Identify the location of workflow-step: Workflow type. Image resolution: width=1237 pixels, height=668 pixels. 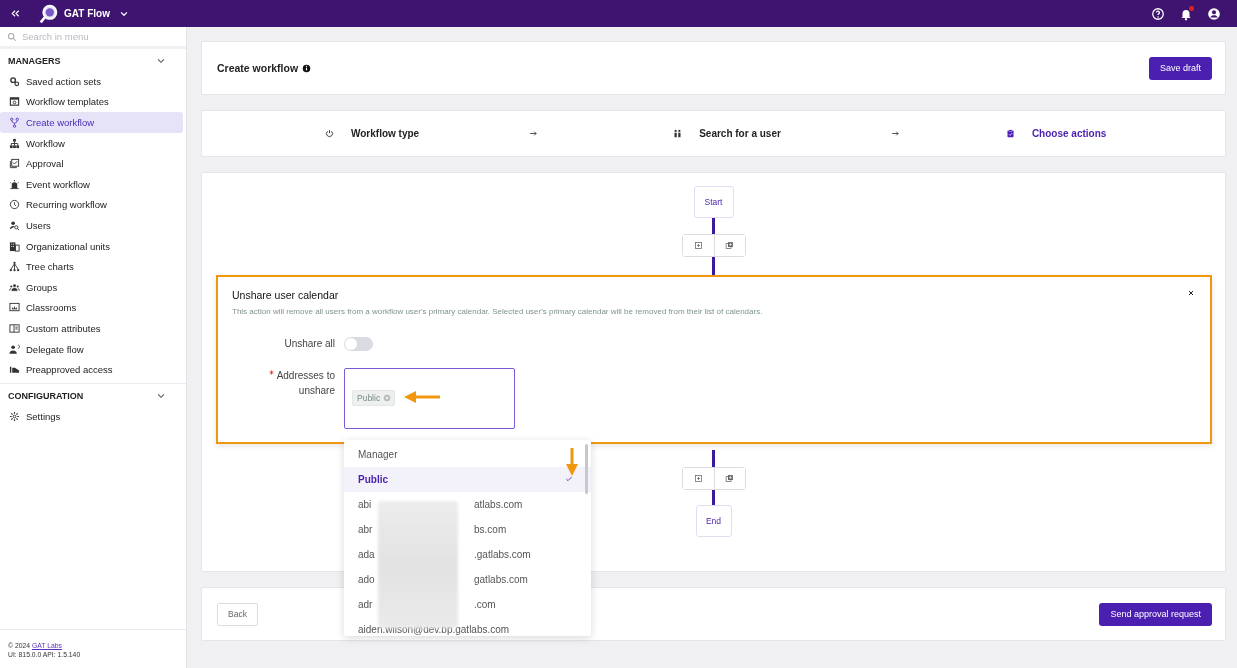
(372, 133).